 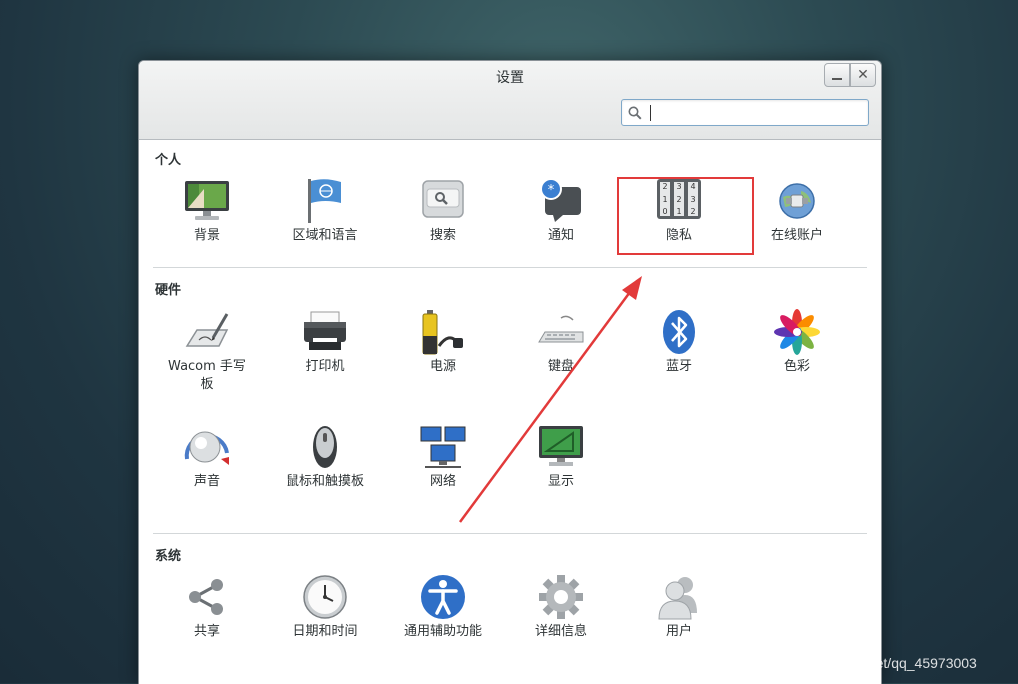 What do you see at coordinates (635, 113) in the screenshot?
I see `magnifier-icon` at bounding box center [635, 113].